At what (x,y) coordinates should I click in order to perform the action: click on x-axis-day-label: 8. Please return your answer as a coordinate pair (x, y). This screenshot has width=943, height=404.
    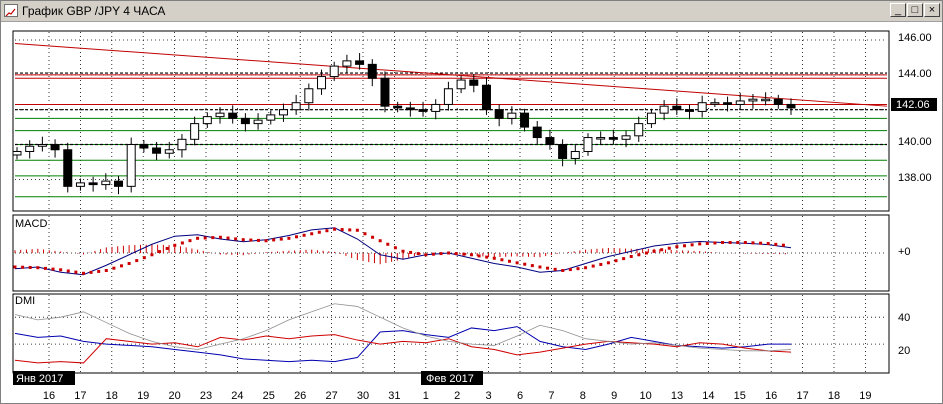
    Looking at the image, I should click on (583, 396).